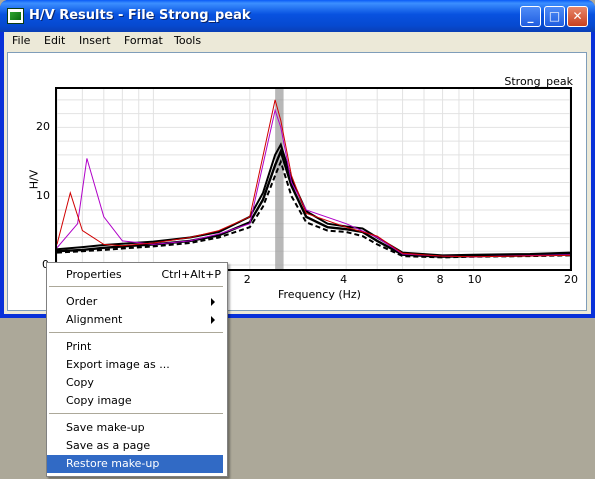  Describe the element at coordinates (440, 279) in the screenshot. I see `x-tick-label: 8` at that location.